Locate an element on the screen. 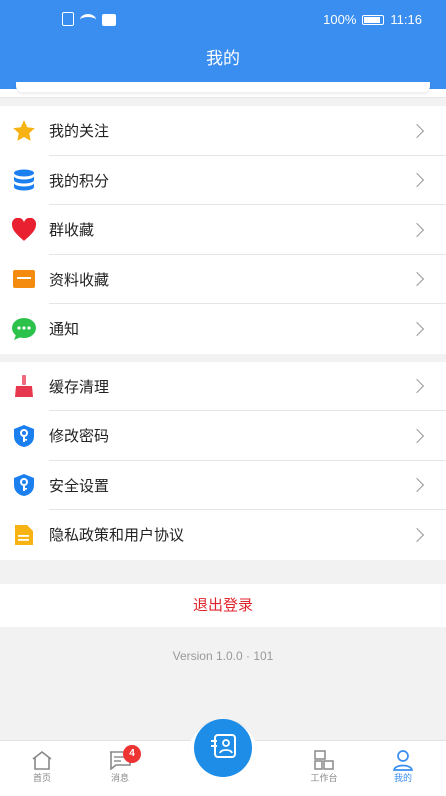 This screenshot has width=446, height=796. folder-icon is located at coordinates (24, 279).